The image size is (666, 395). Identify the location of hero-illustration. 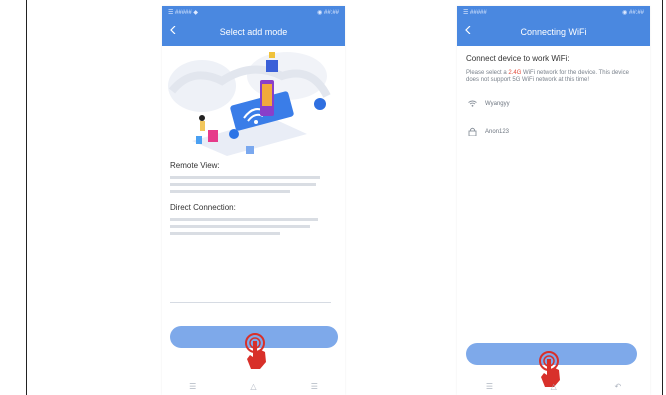
(253, 101).